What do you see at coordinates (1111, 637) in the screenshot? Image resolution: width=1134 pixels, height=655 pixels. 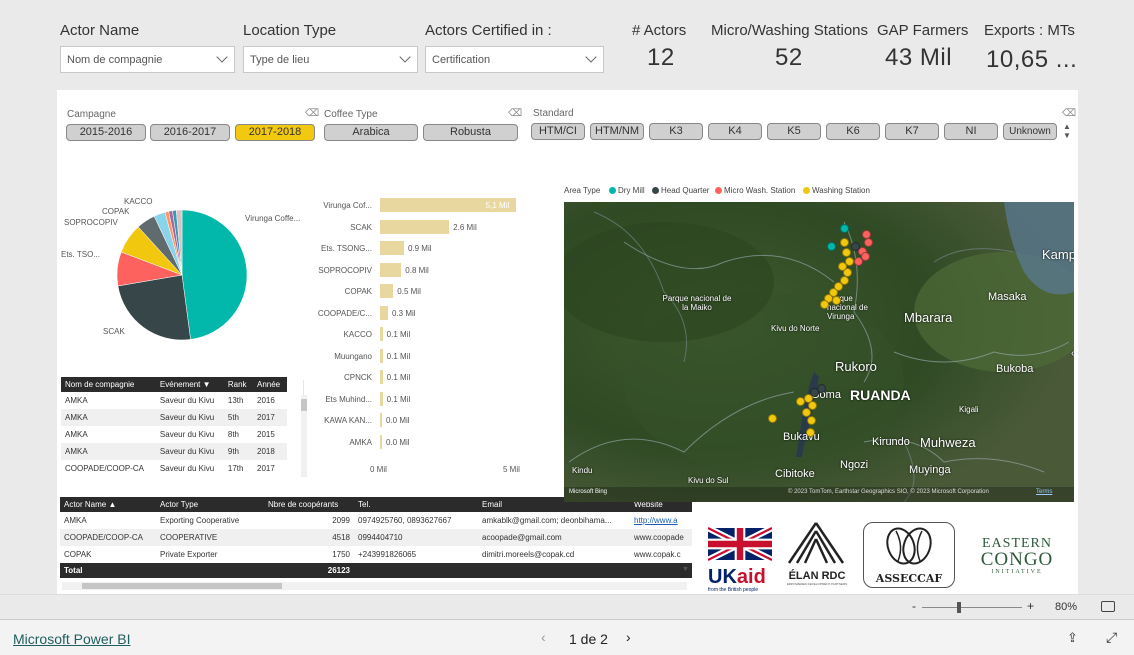 I see `fullscreen-icon: ⤢` at bounding box center [1111, 637].